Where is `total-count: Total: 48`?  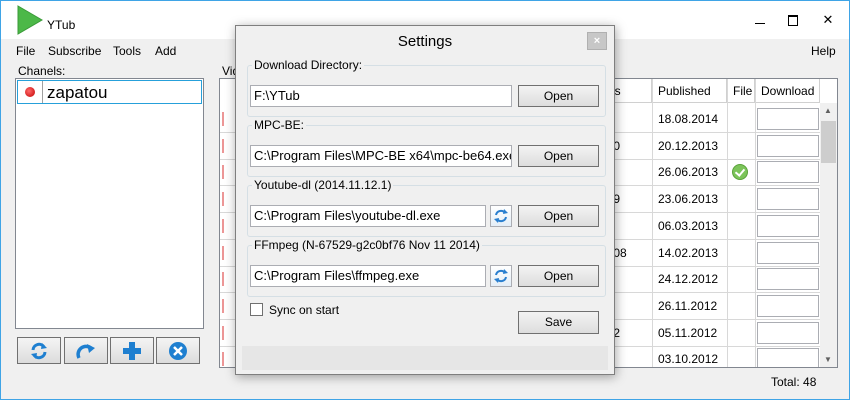
total-count: Total: 48 is located at coordinates (794, 382).